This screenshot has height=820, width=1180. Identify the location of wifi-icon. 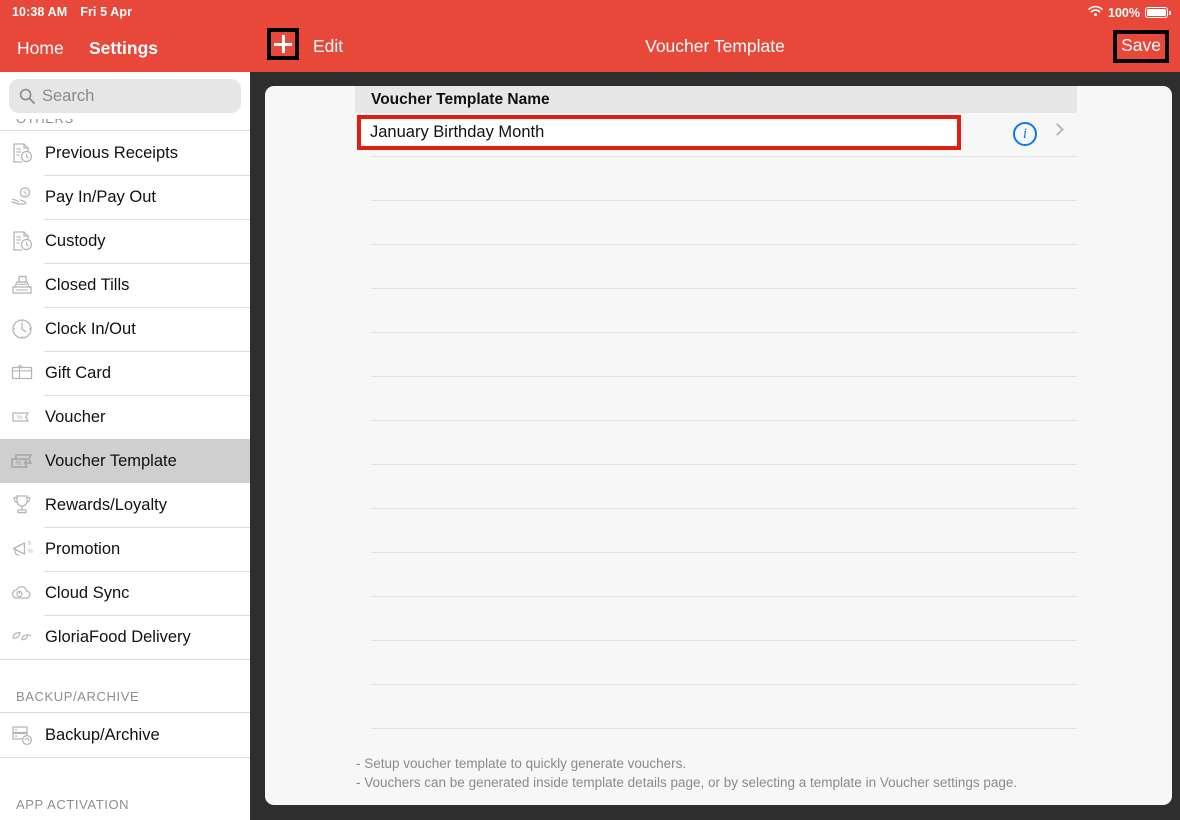
(1095, 12).